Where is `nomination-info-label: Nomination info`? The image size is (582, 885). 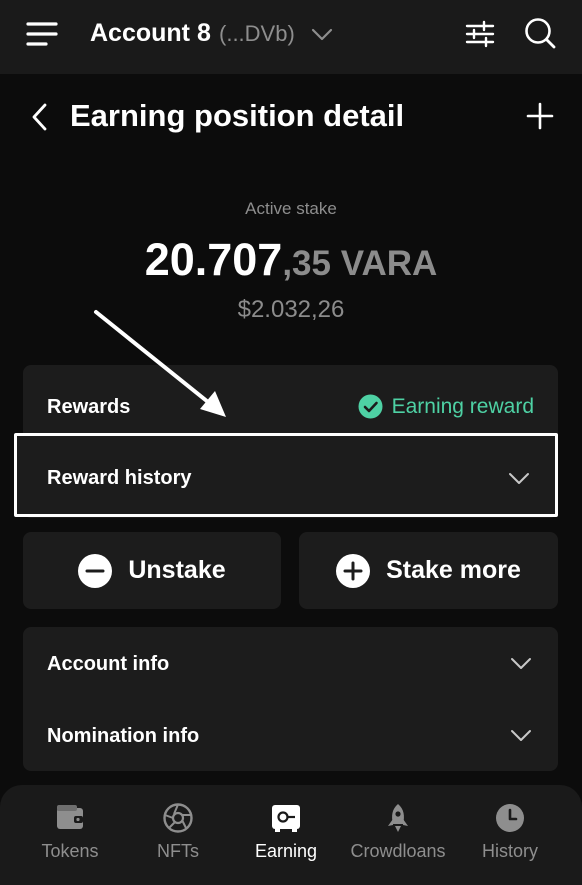 nomination-info-label: Nomination info is located at coordinates (123, 736).